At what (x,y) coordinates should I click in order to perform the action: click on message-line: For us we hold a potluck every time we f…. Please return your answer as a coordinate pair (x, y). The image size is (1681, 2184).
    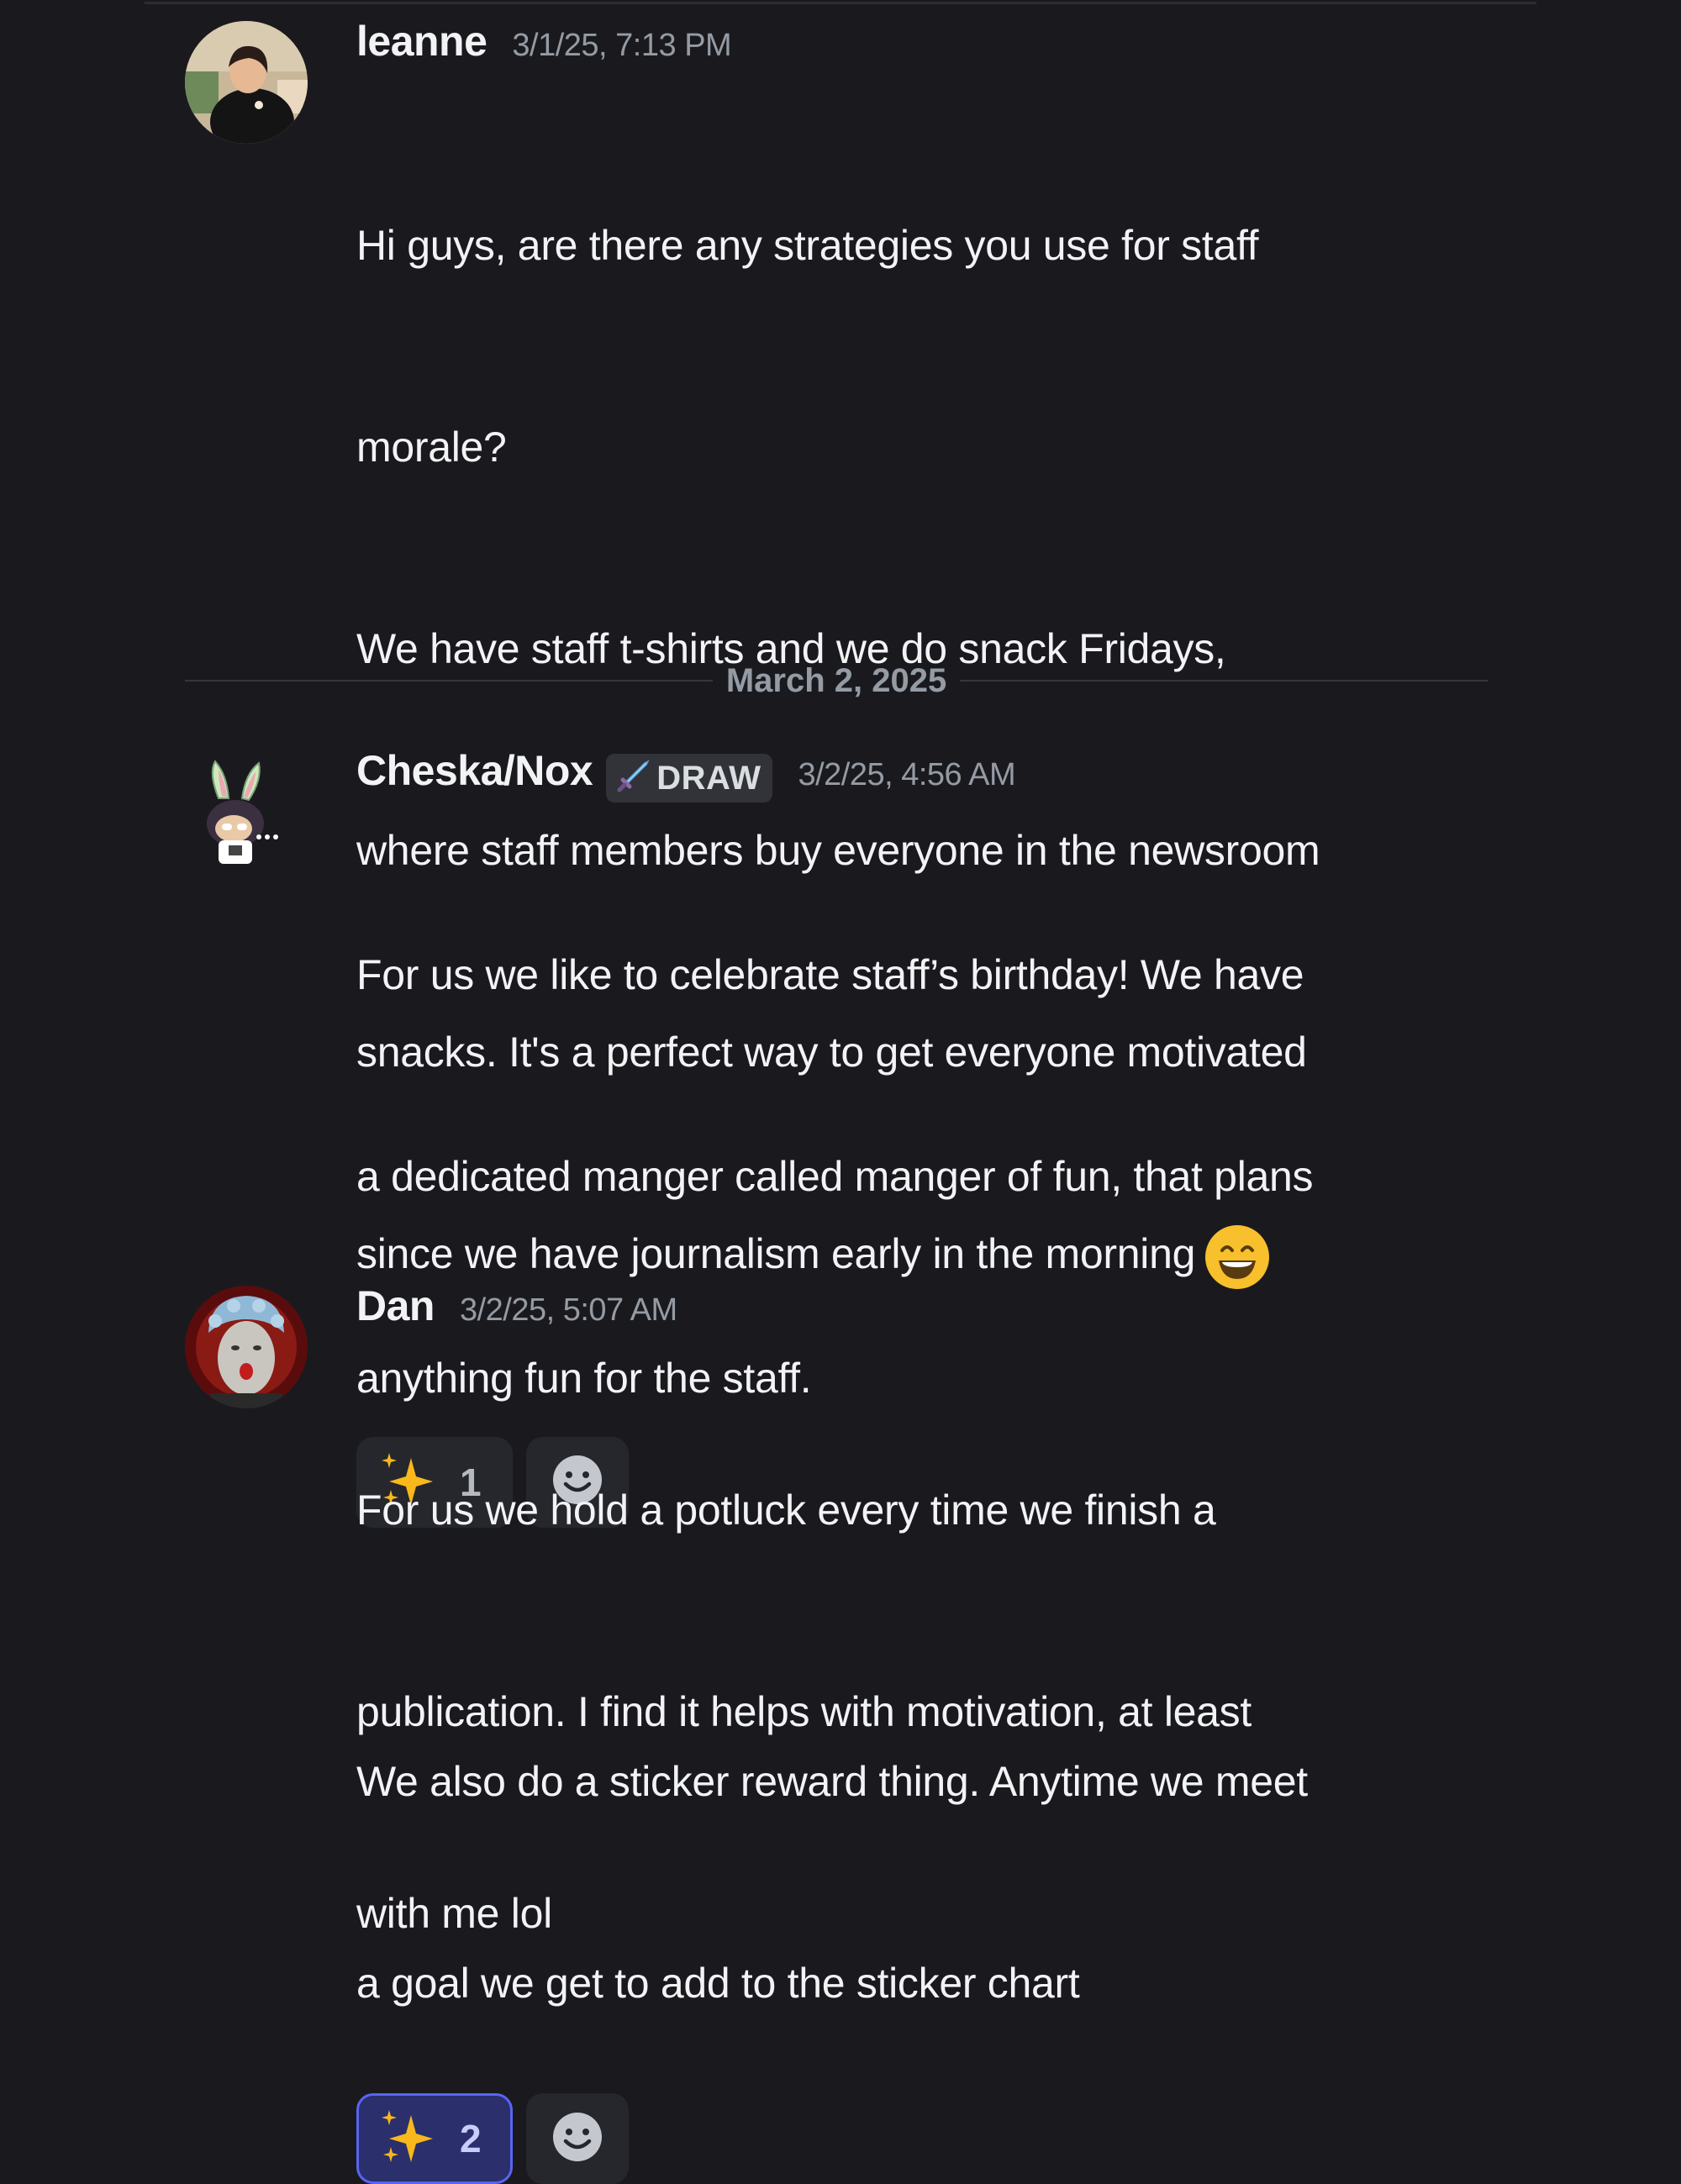
    Looking at the image, I should click on (786, 1510).